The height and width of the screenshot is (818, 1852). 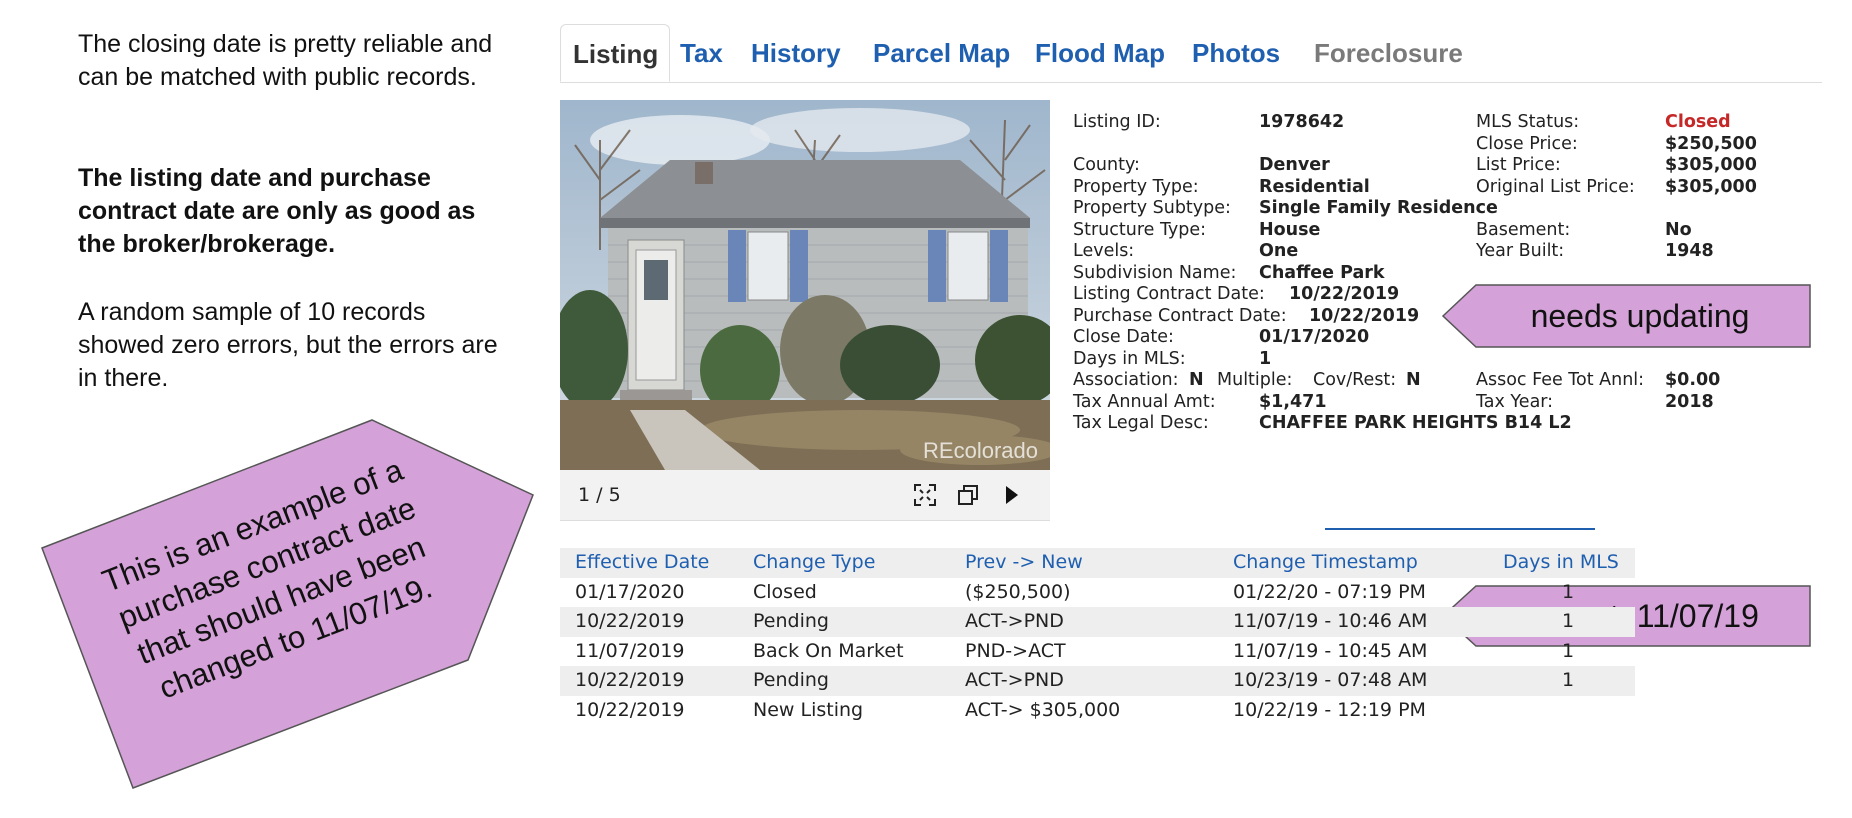 I want to click on value-property-type: Residential, so click(x=1314, y=186).